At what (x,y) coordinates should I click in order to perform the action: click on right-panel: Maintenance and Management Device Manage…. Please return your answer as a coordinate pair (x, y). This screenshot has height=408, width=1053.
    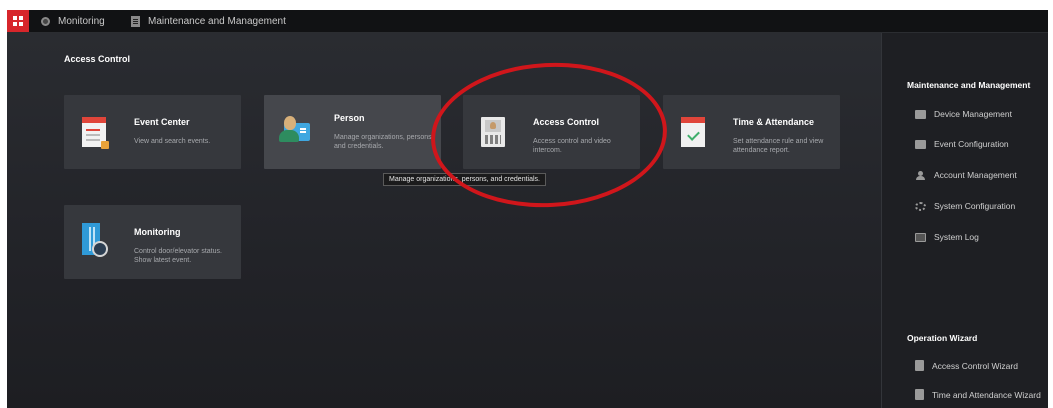
    Looking at the image, I should click on (964, 220).